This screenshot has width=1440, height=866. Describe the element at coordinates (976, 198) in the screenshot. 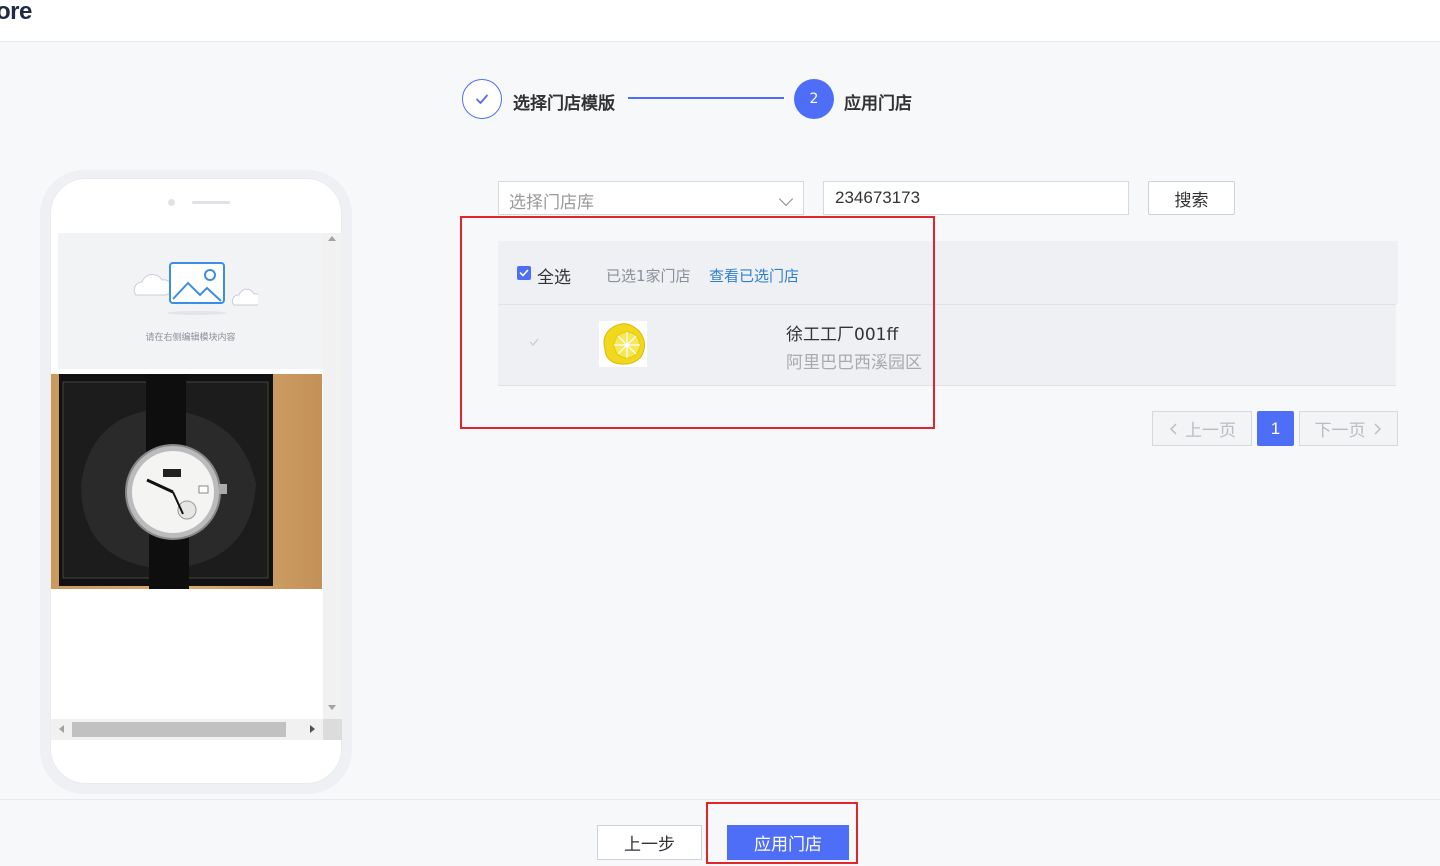

I see `search-input: 234673173` at that location.